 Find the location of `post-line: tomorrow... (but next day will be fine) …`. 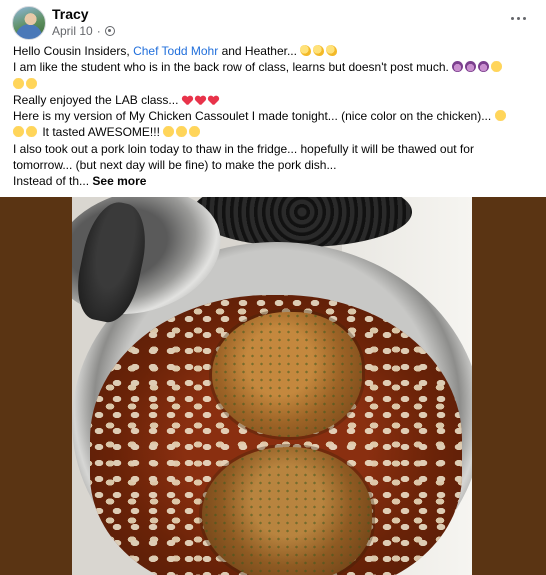

post-line: tomorrow... (but next day will be fine) … is located at coordinates (175, 165).